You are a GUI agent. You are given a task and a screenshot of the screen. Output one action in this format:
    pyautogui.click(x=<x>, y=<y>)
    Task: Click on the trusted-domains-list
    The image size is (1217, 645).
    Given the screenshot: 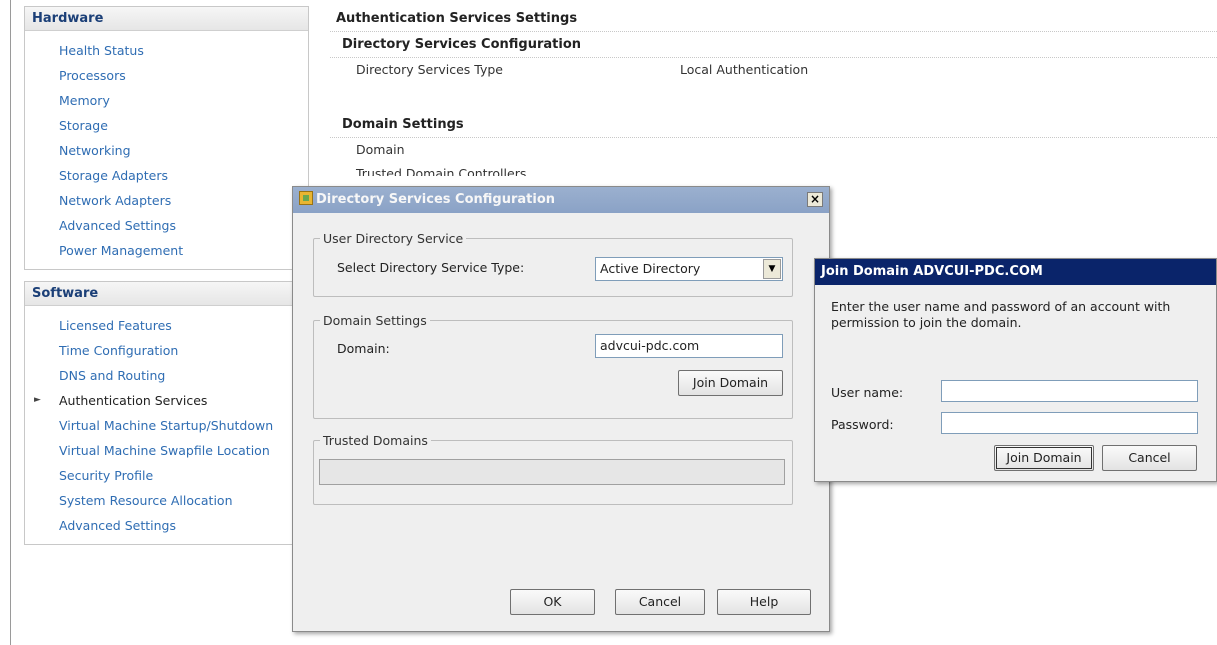 What is the action you would take?
    pyautogui.click(x=552, y=472)
    